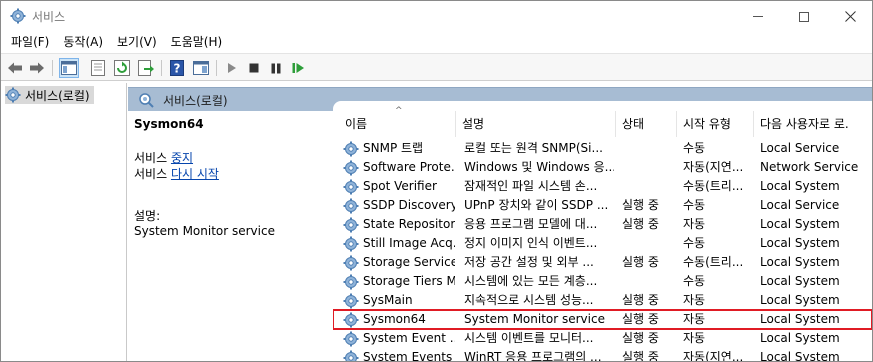  I want to click on resume-icon, so click(298, 68).